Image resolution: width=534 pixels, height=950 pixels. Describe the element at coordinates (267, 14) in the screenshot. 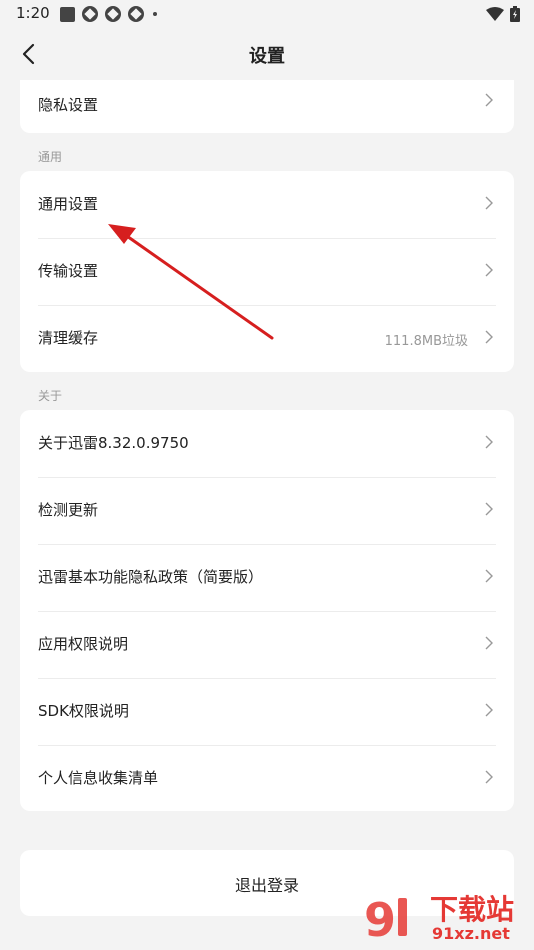

I see `status-bar: 1:20` at that location.